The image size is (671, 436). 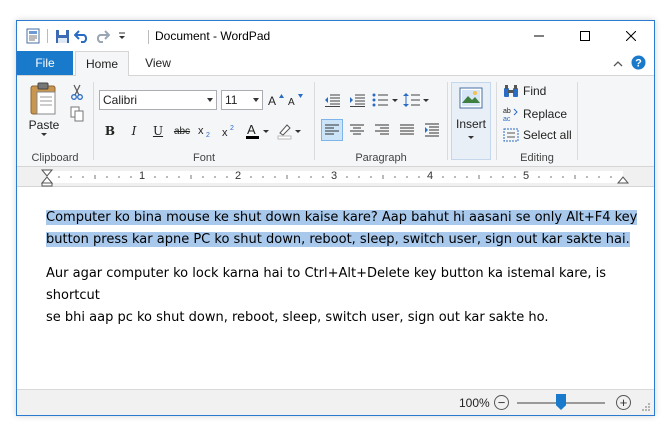 What do you see at coordinates (501, 402) in the screenshot?
I see `zoom-out-button: −` at bounding box center [501, 402].